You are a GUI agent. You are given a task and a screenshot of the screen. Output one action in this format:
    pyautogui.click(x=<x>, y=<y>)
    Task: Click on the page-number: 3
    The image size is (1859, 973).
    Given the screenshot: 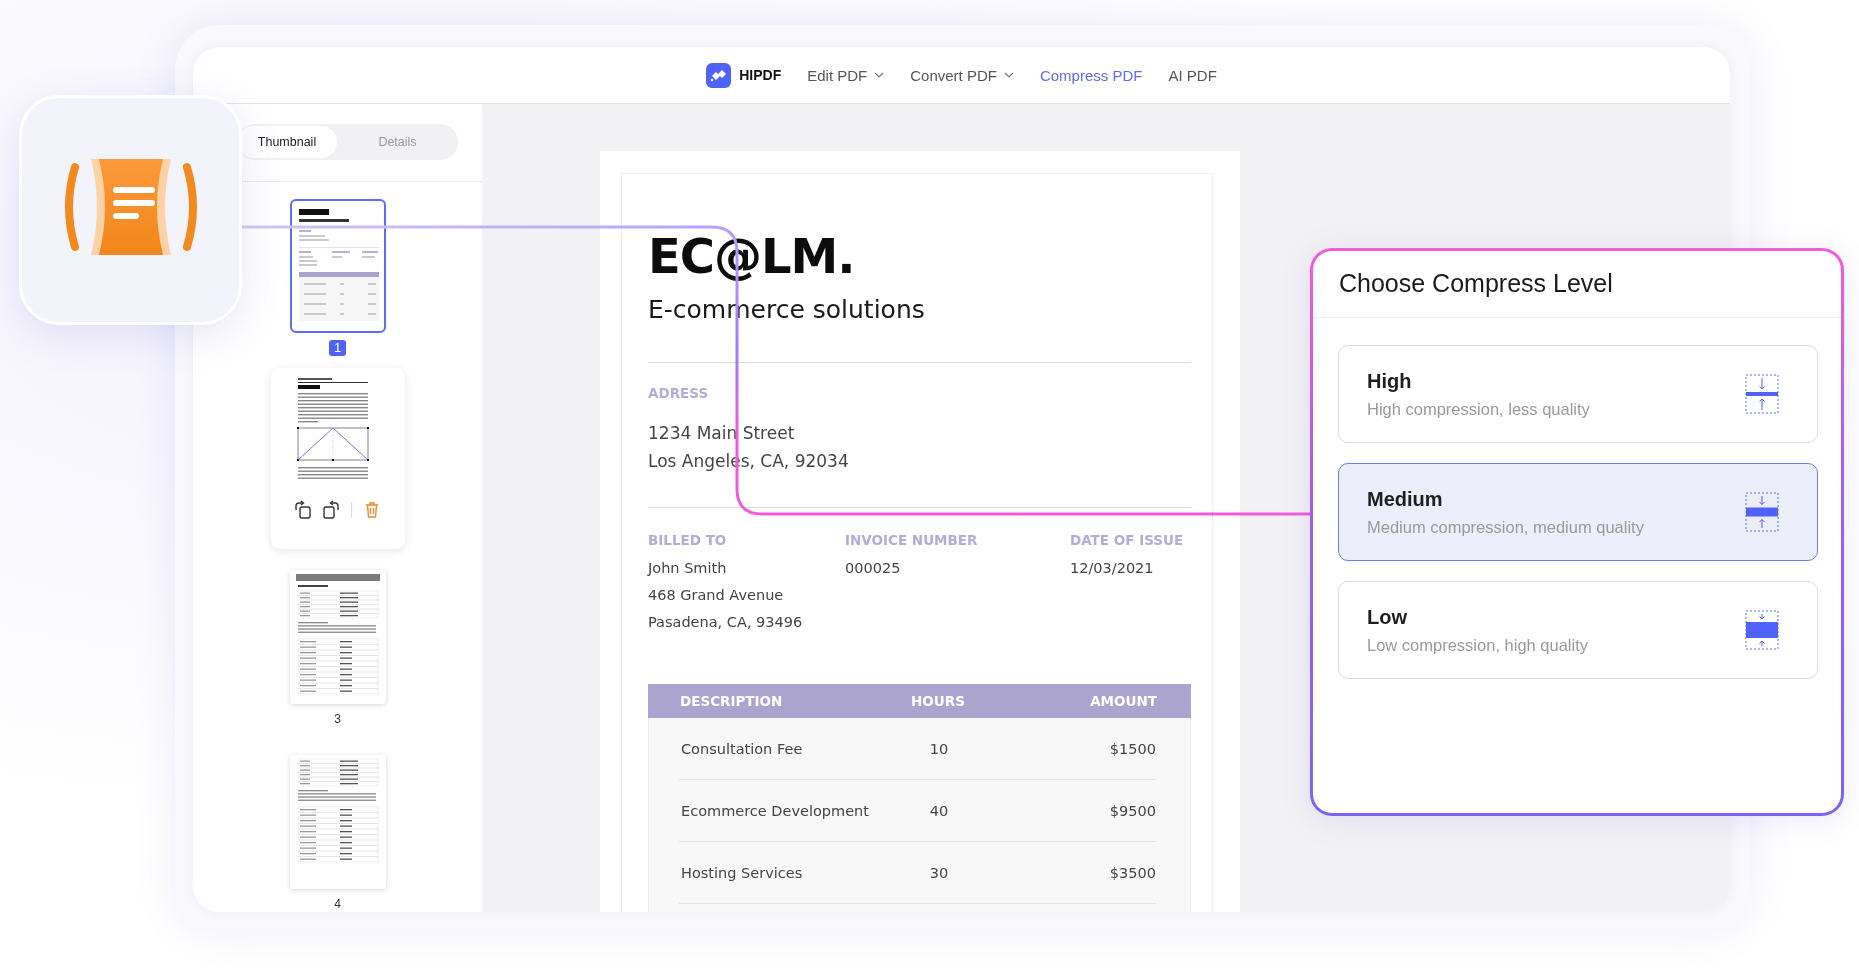 What is the action you would take?
    pyautogui.click(x=337, y=719)
    